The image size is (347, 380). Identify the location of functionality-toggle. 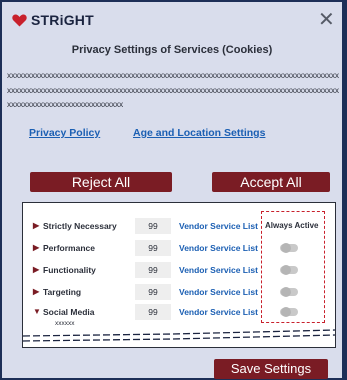
(289, 270).